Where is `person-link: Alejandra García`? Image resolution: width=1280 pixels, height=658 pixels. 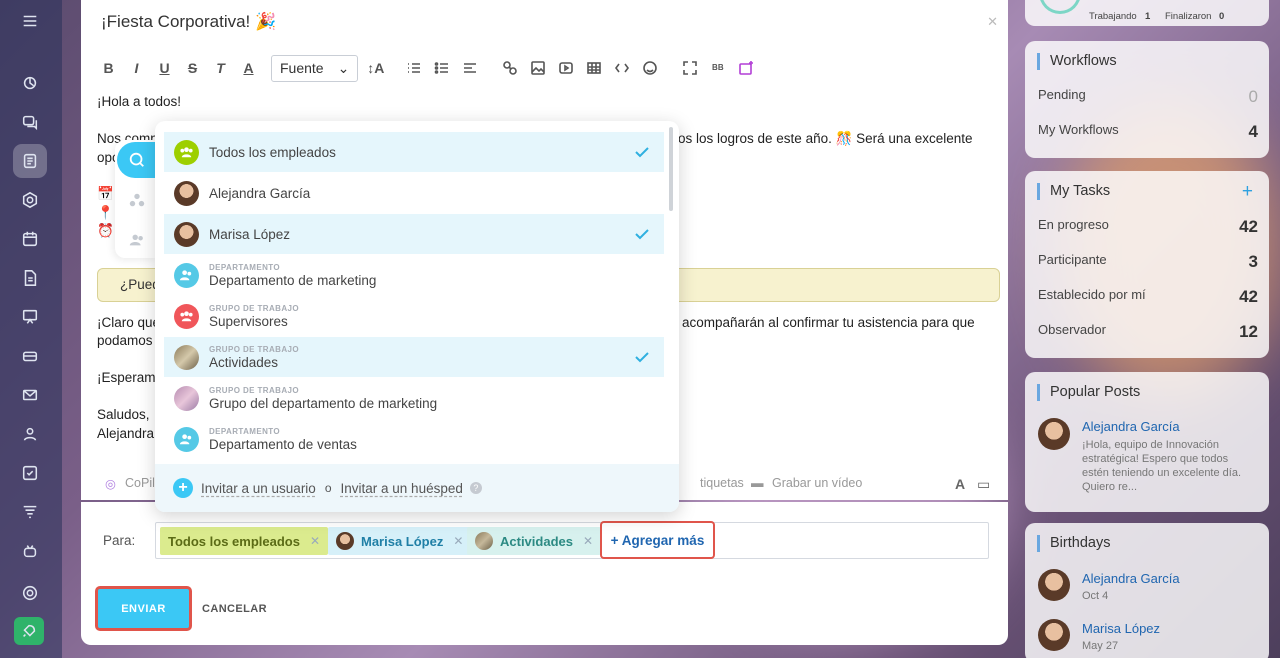
person-link: Alejandra García is located at coordinates (1131, 578).